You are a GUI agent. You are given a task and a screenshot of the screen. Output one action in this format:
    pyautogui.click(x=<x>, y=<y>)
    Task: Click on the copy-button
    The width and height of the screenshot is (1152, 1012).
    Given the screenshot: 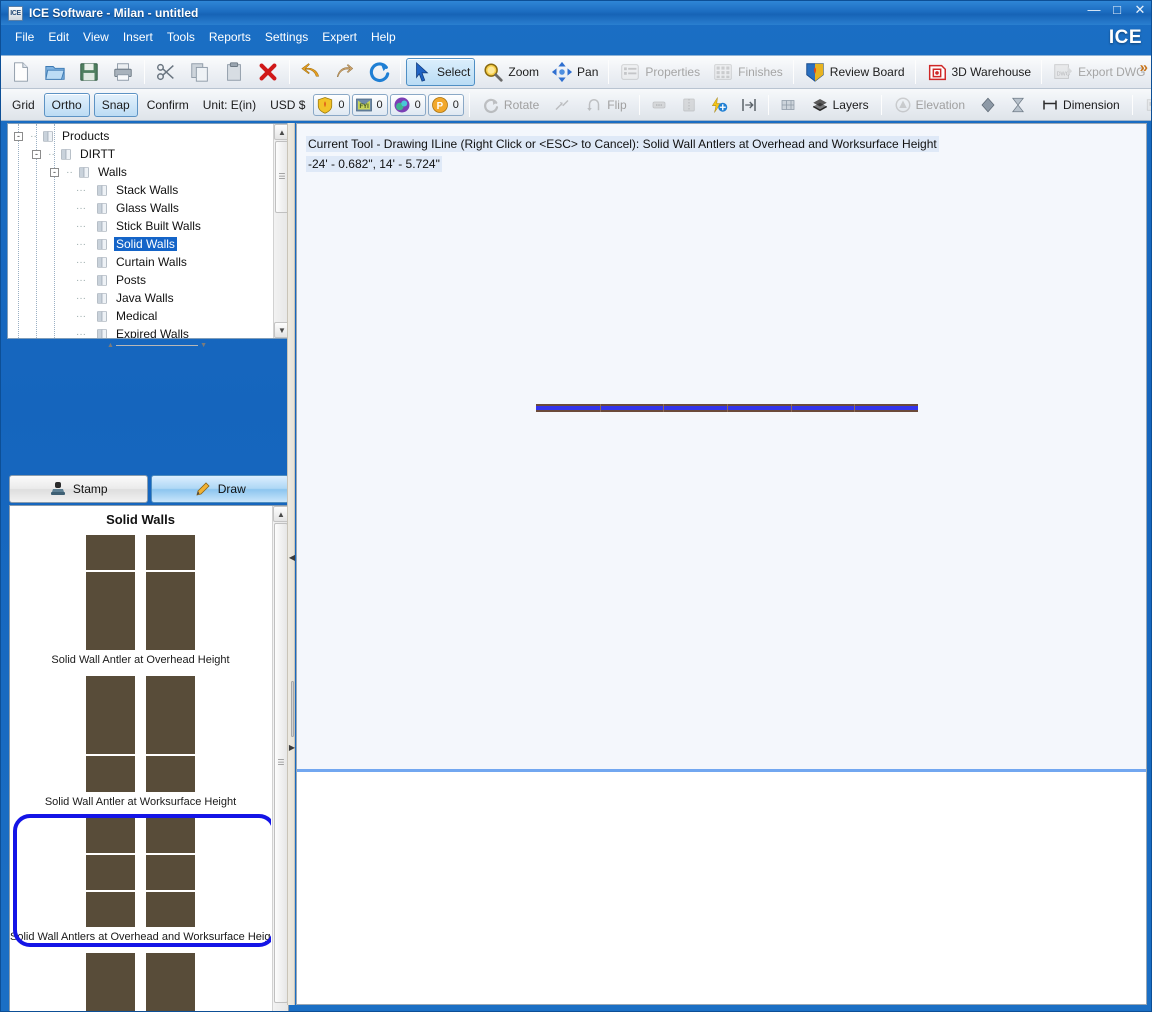 What is the action you would take?
    pyautogui.click(x=200, y=72)
    